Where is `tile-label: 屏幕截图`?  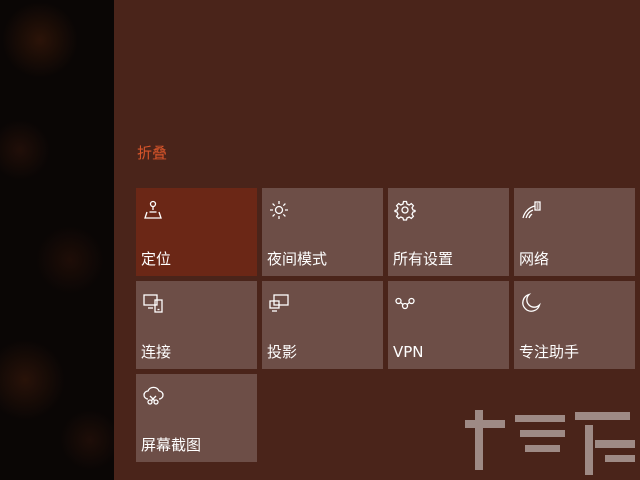
tile-label: 屏幕截图 is located at coordinates (171, 445).